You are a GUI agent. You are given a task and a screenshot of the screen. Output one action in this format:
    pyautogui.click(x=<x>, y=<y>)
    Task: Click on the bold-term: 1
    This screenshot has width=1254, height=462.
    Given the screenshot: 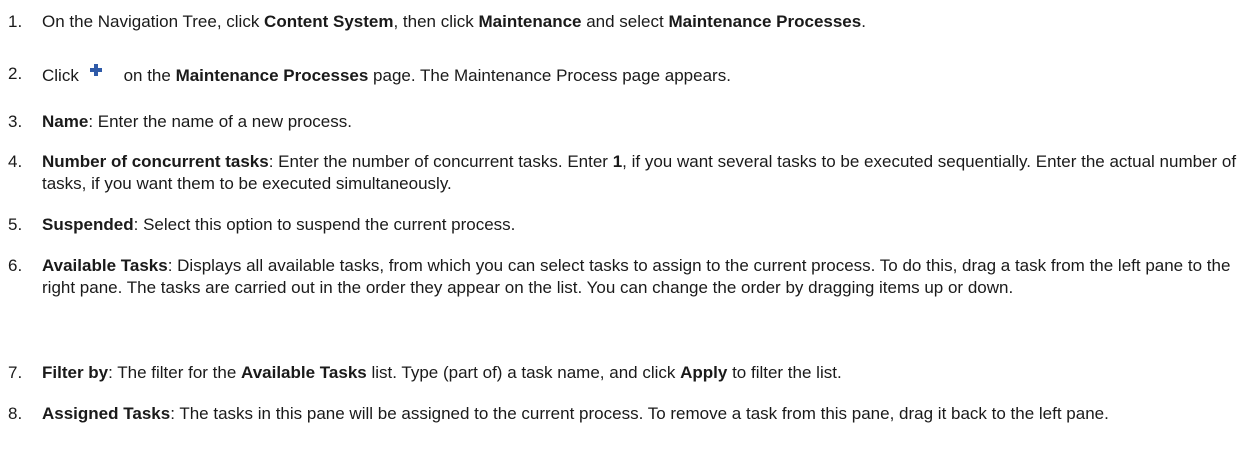 What is the action you would take?
    pyautogui.click(x=617, y=161)
    